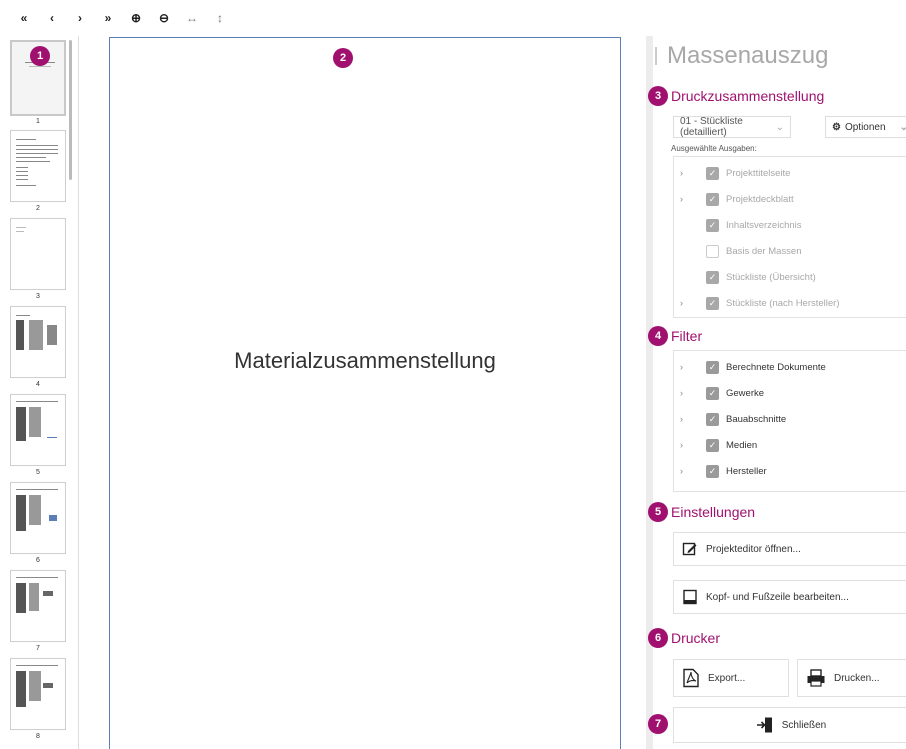  I want to click on preset-value: 01 - Stückliste (detailliert), so click(711, 127).